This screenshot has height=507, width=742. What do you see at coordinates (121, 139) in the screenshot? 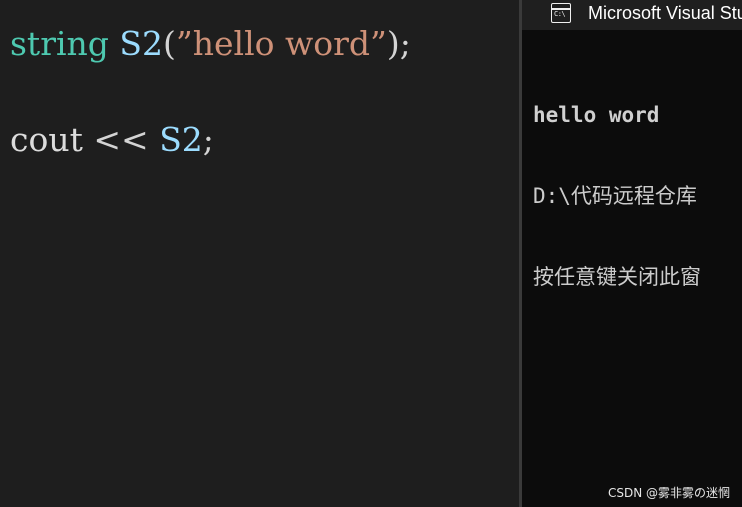
I see `stream-operator: <<` at bounding box center [121, 139].